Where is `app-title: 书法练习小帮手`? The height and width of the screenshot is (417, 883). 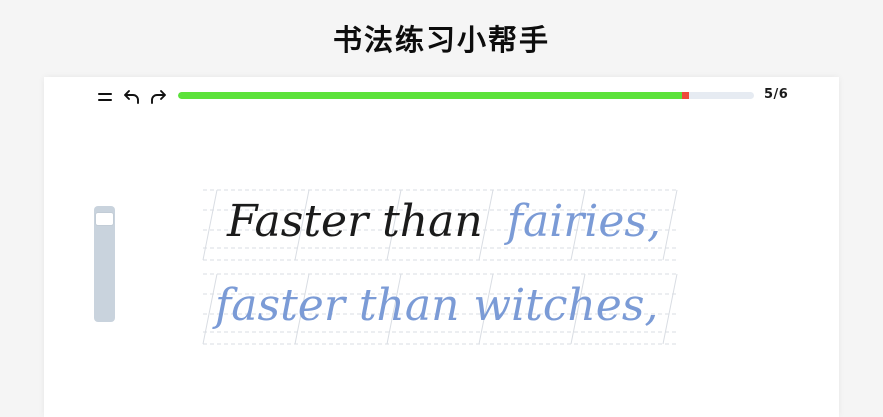 app-title: 书法练习小帮手 is located at coordinates (441, 40).